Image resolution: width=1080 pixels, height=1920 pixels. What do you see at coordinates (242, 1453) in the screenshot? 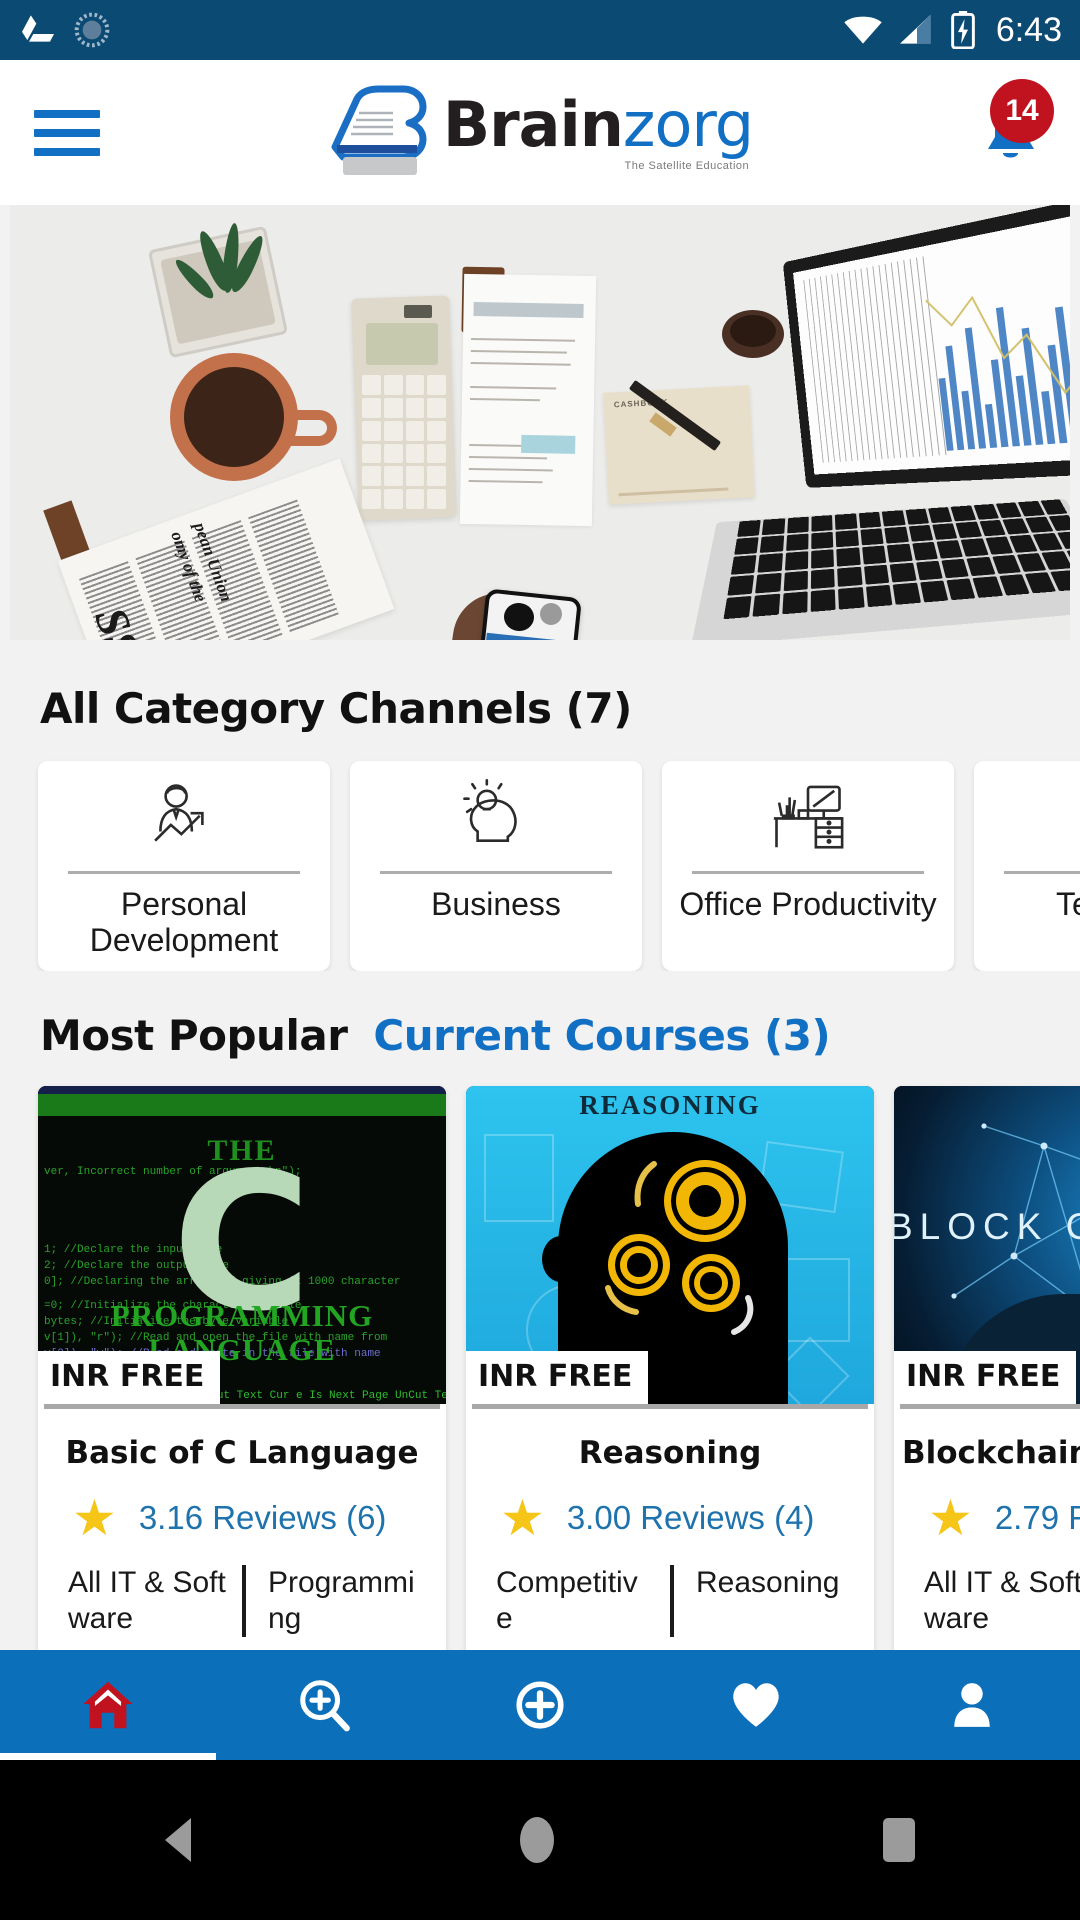
I see `course-title: Basic of C Language` at bounding box center [242, 1453].